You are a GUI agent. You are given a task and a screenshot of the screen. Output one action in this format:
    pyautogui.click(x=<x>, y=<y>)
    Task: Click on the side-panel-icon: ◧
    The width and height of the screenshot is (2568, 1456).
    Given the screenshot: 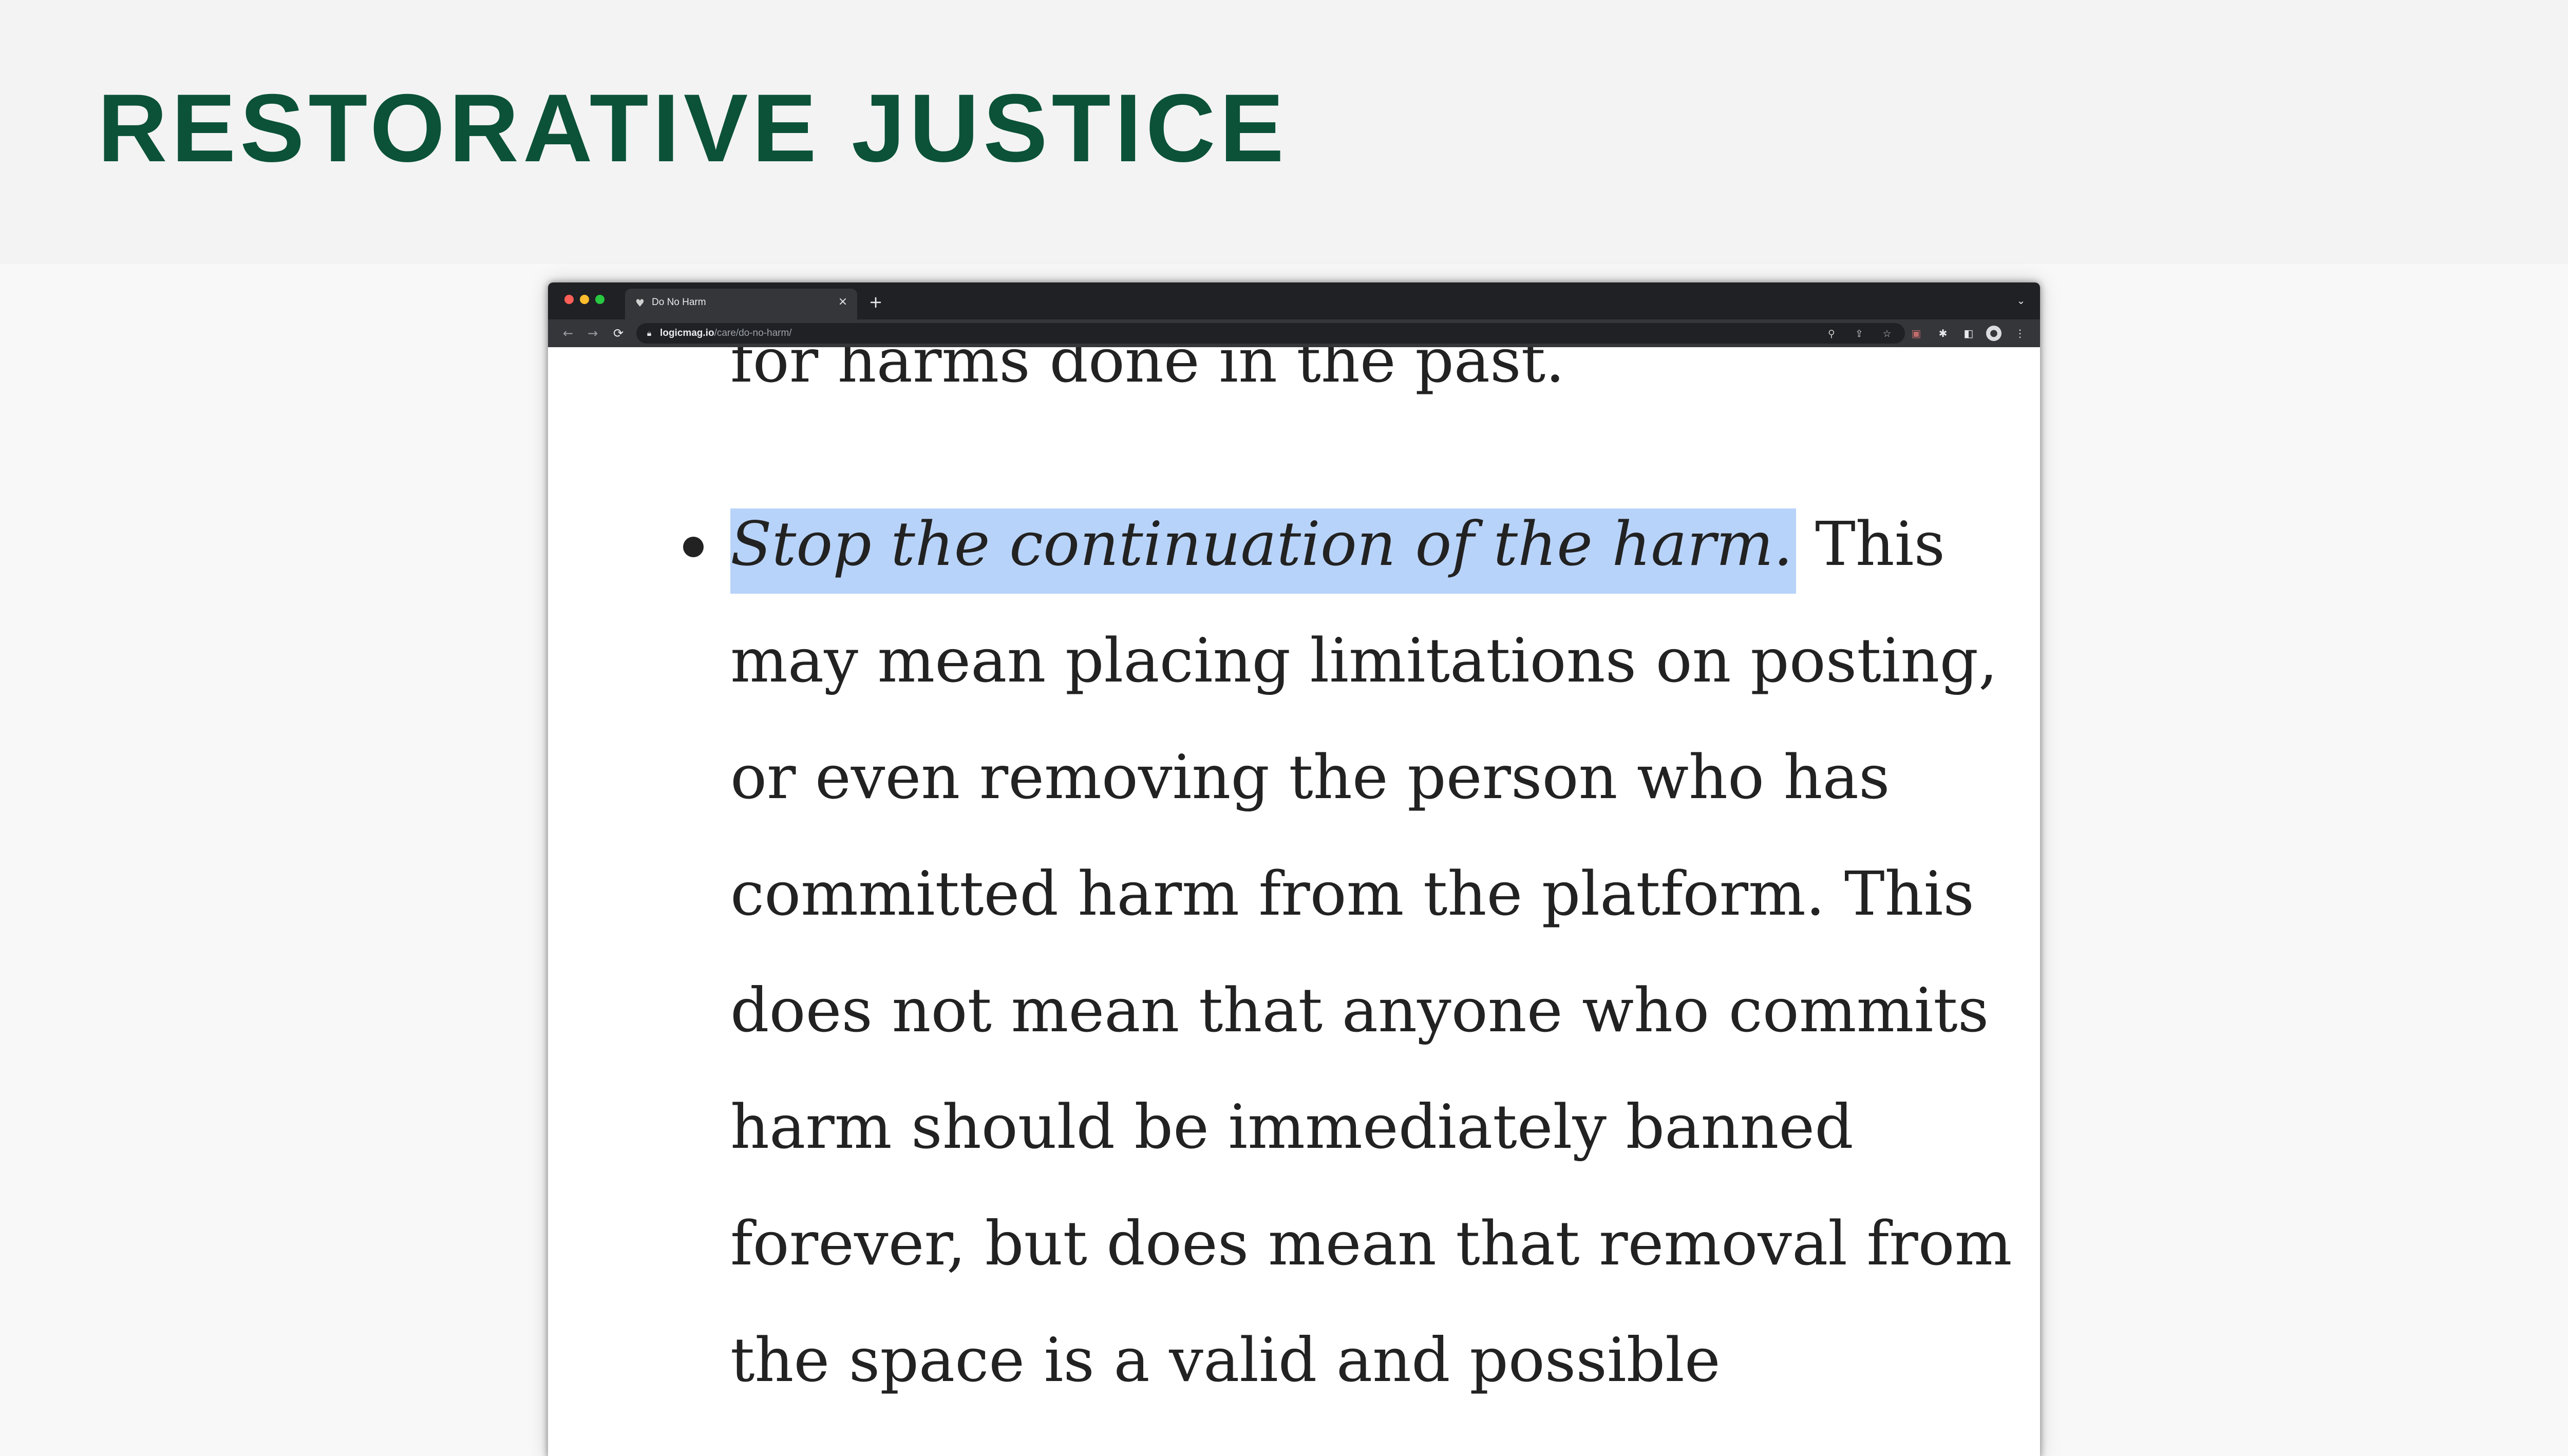 What is the action you would take?
    pyautogui.click(x=1968, y=333)
    